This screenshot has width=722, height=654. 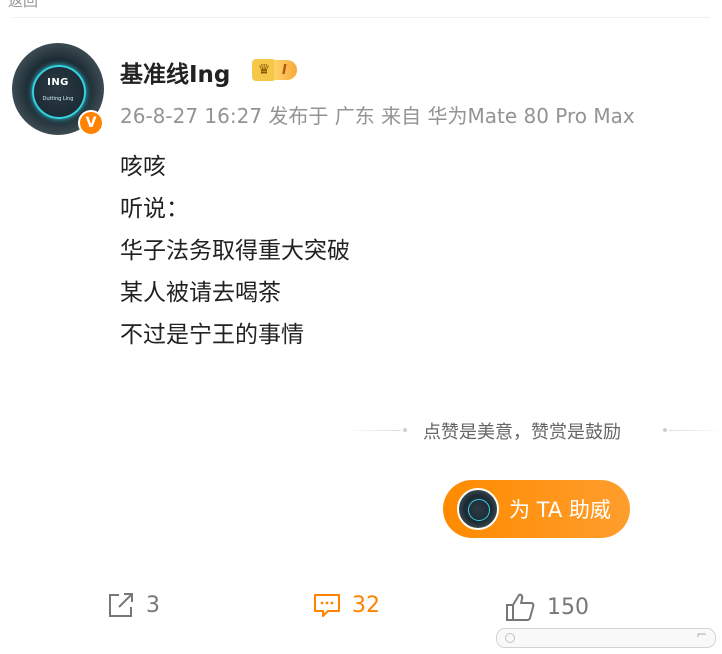 I want to click on reward-divider: 点赞是美意，赞赏是鼓励, so click(x=533, y=431).